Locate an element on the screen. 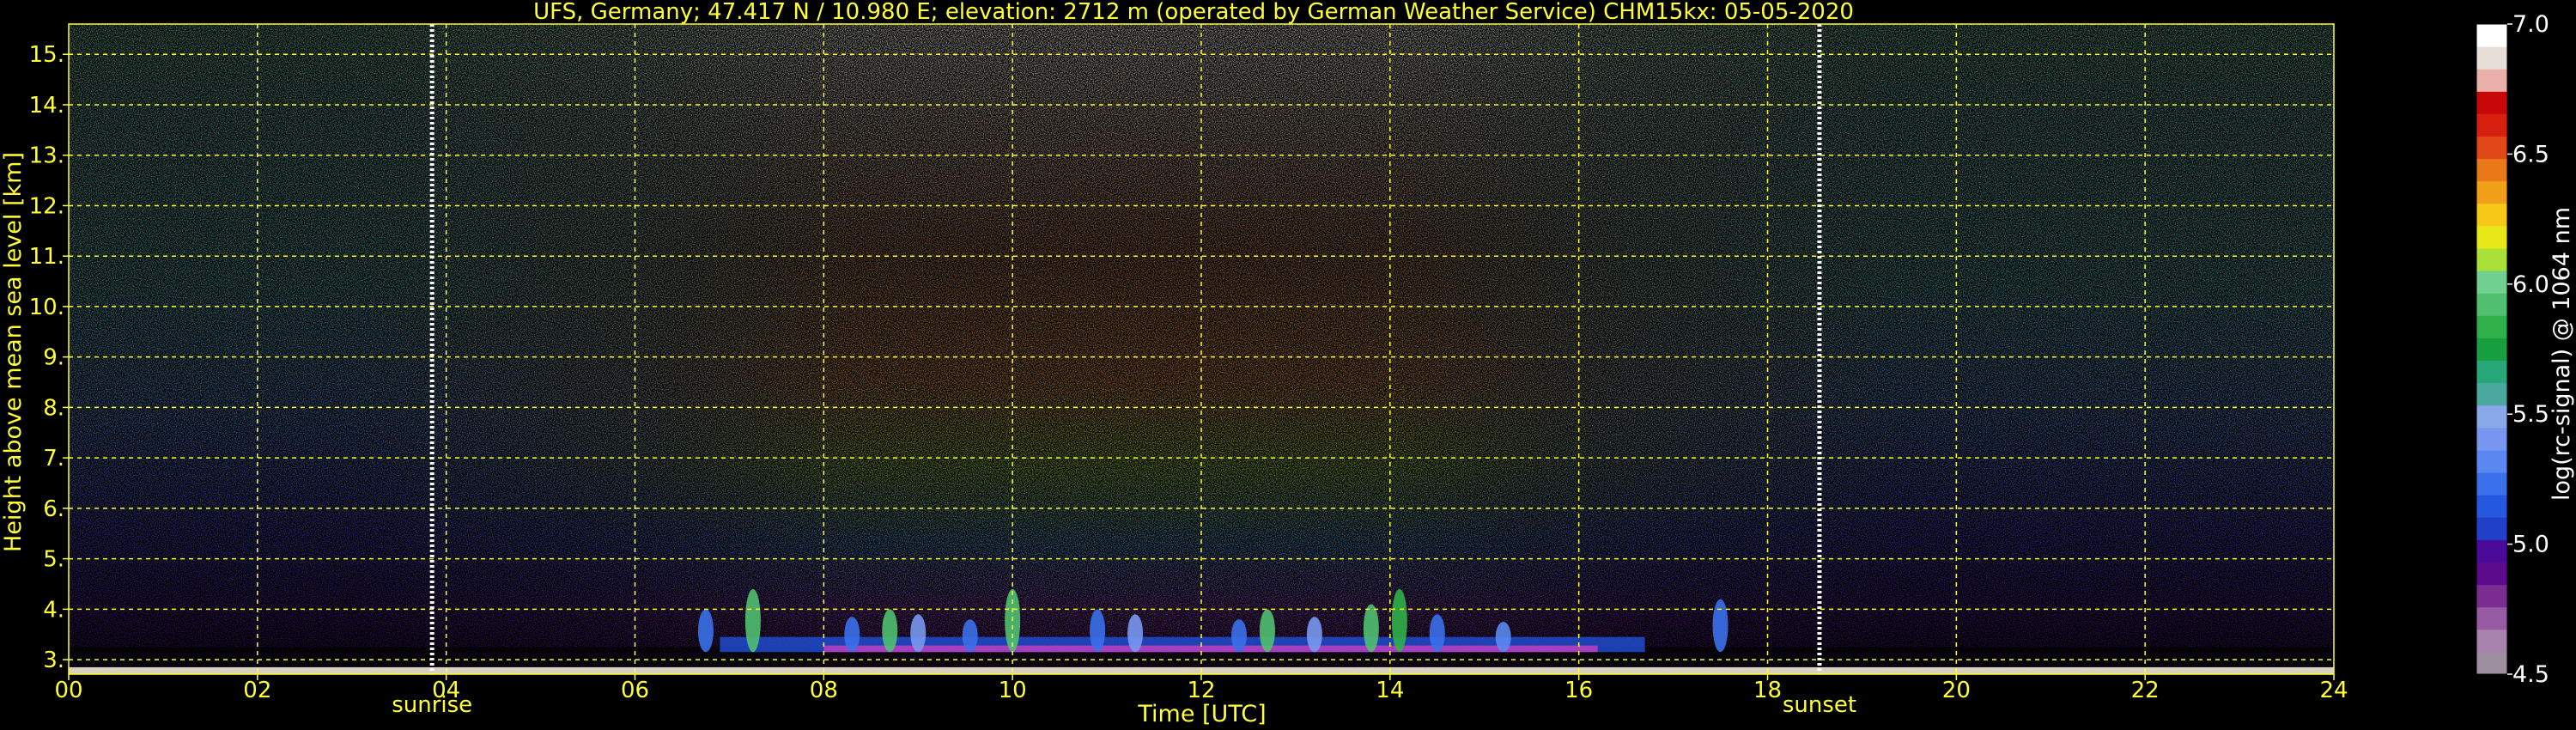 This screenshot has height=730, width=2576. aerosol-layer-base is located at coordinates (1210, 649).